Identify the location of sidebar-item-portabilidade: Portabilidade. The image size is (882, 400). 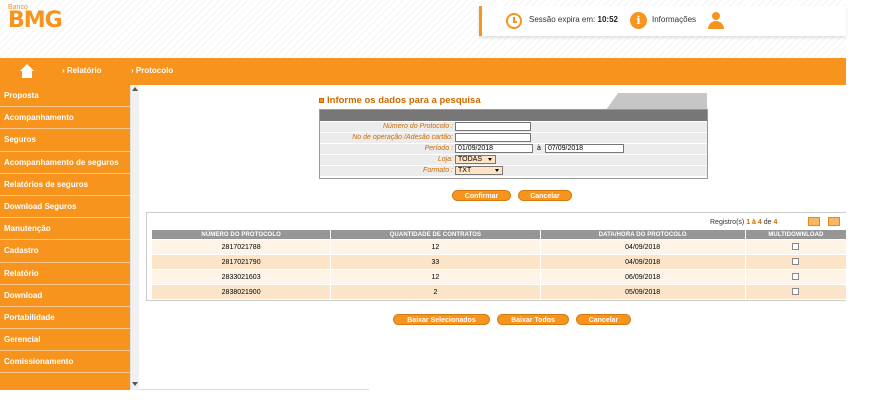
(65, 318).